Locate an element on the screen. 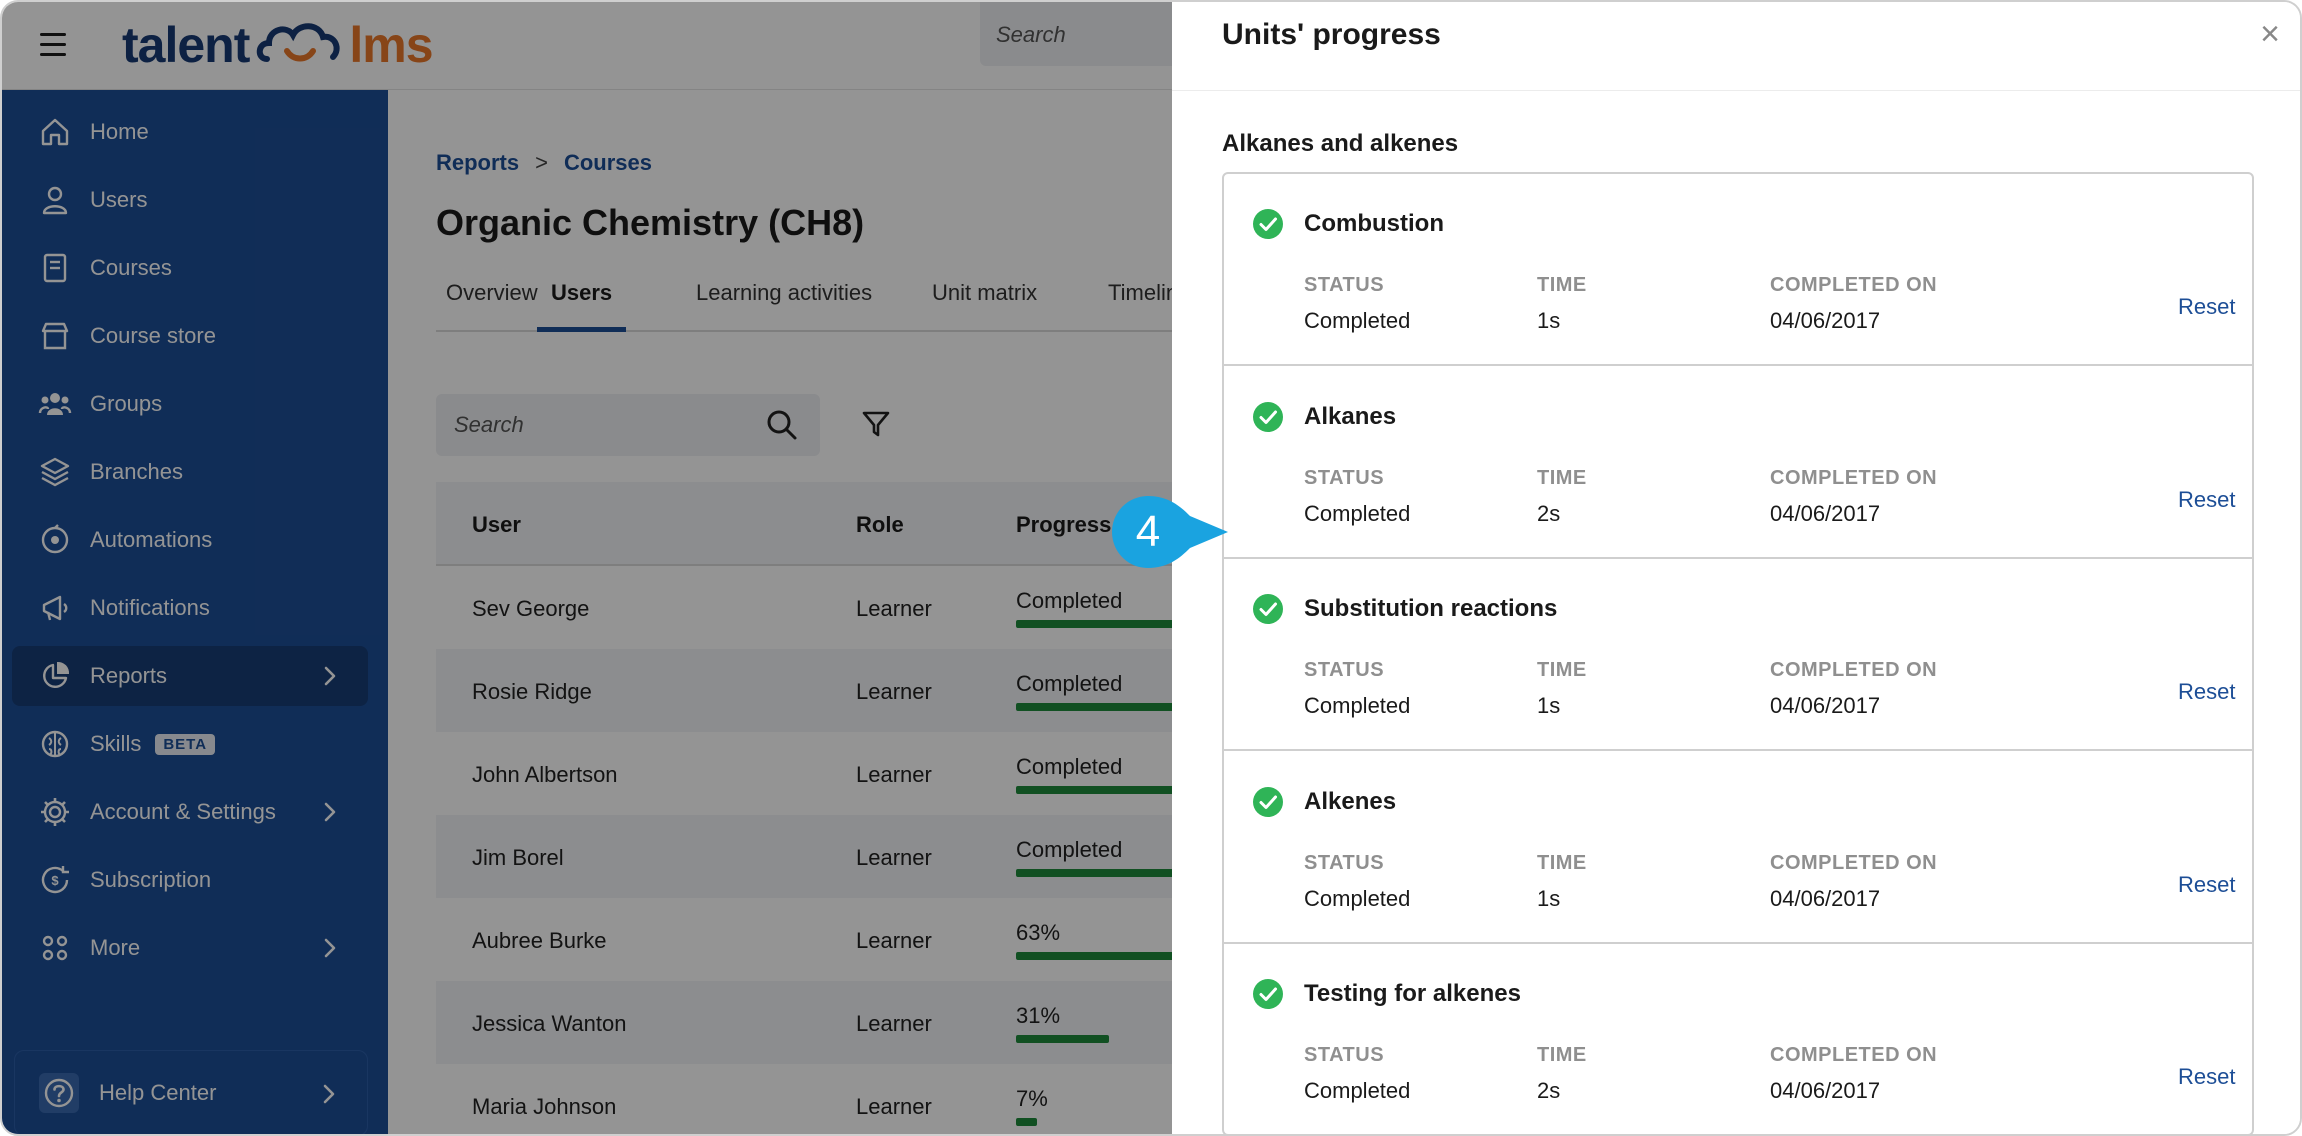  cell-user: Jessica Wanton is located at coordinates (549, 1024).